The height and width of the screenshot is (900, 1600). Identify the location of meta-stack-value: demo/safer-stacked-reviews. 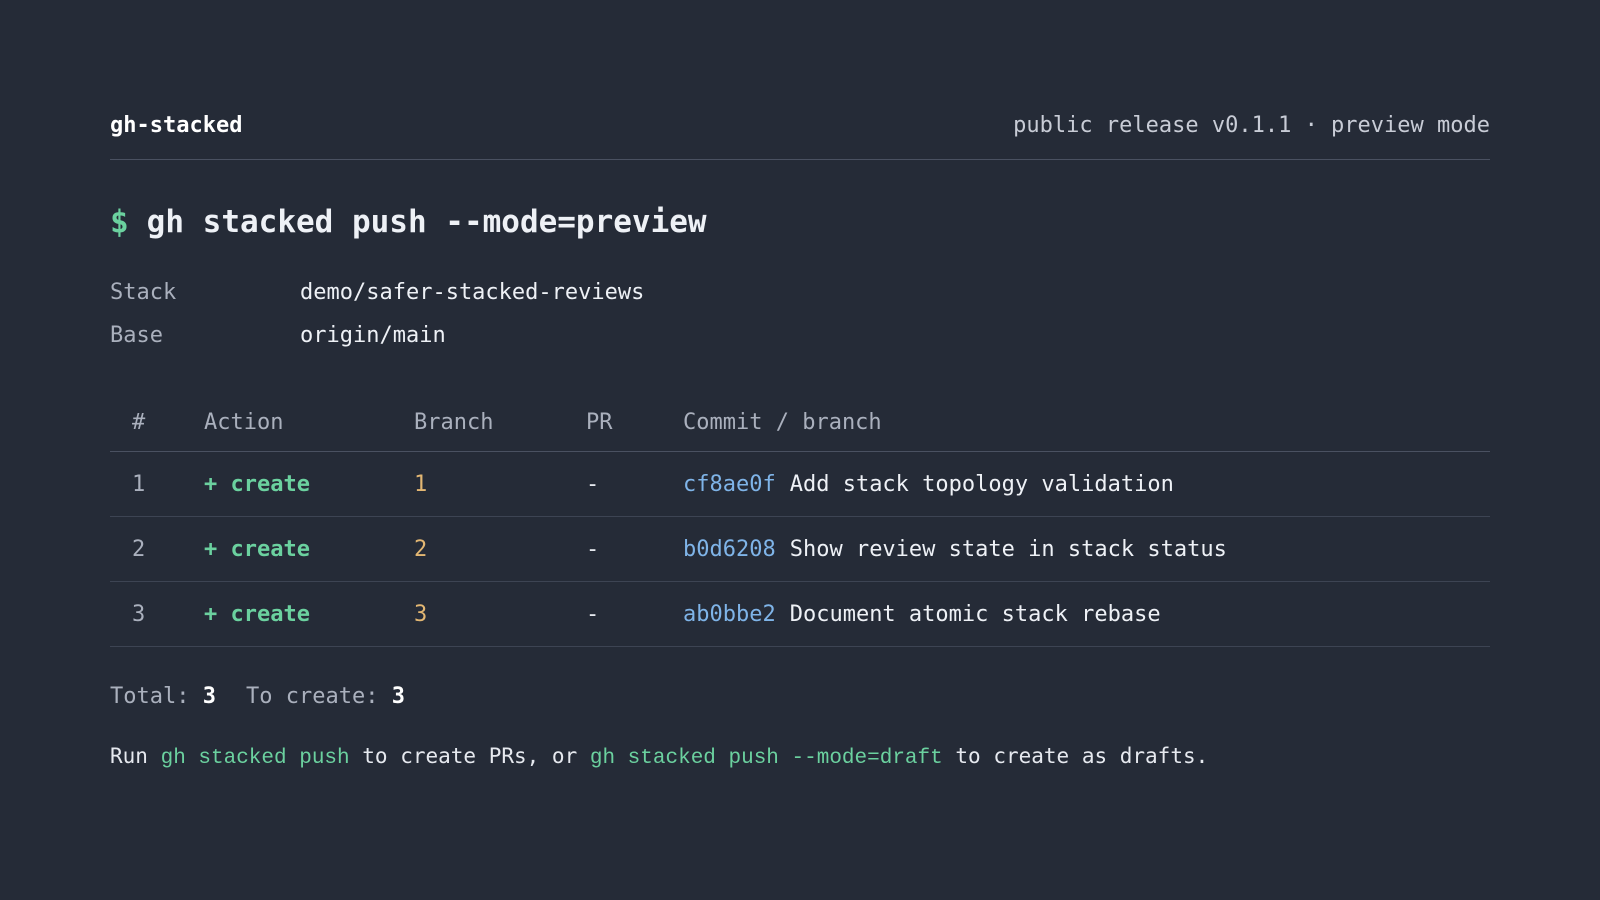
(472, 292).